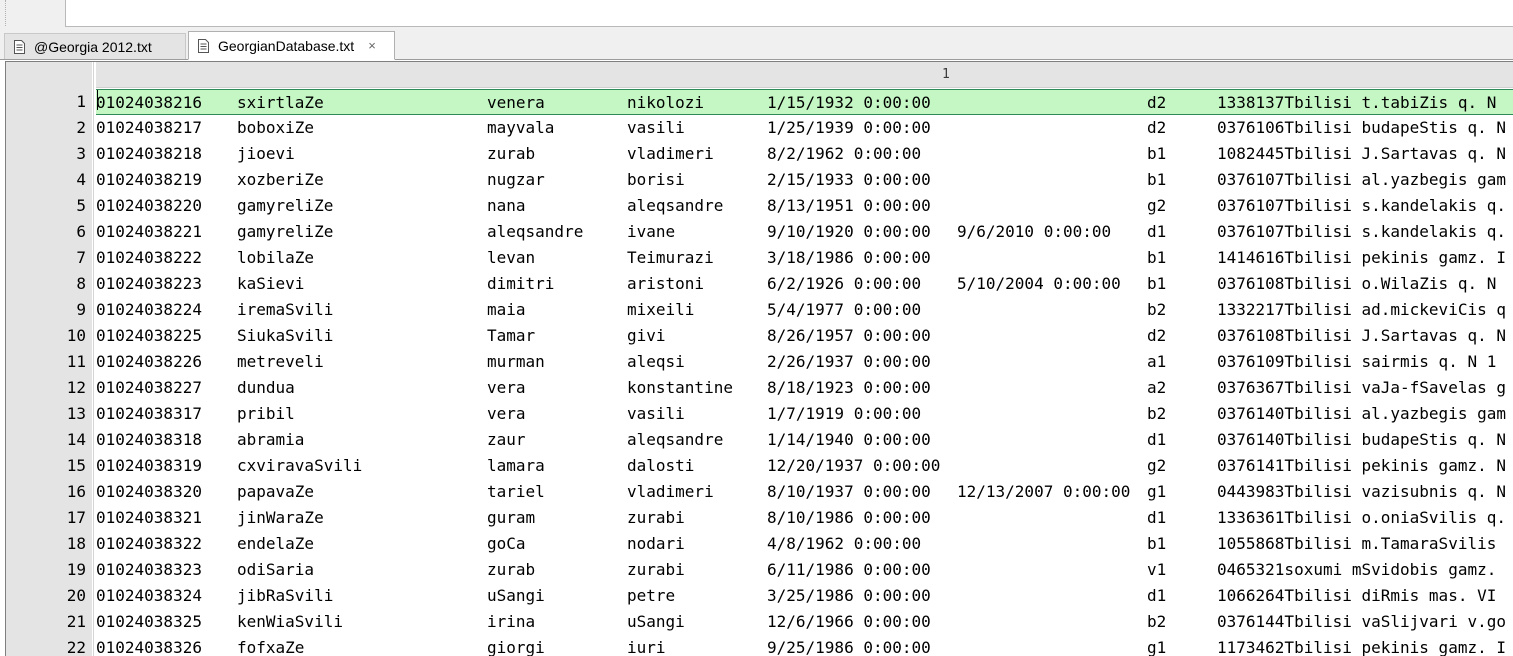  What do you see at coordinates (535, 231) in the screenshot?
I see `first-name-cell: aleqsandre` at bounding box center [535, 231].